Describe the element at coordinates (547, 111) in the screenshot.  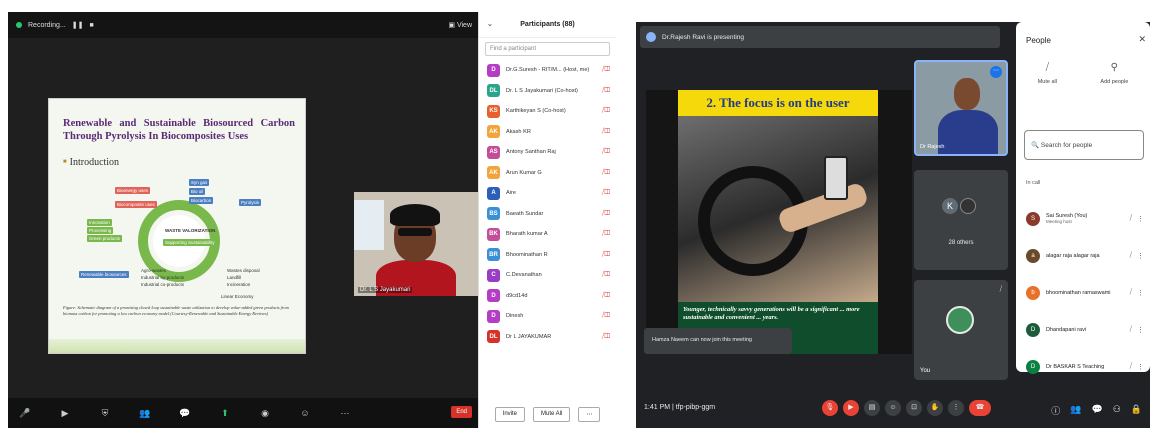
I see `participant-row: KS Karthikeyan S (Co-host) ⧸◫` at that location.